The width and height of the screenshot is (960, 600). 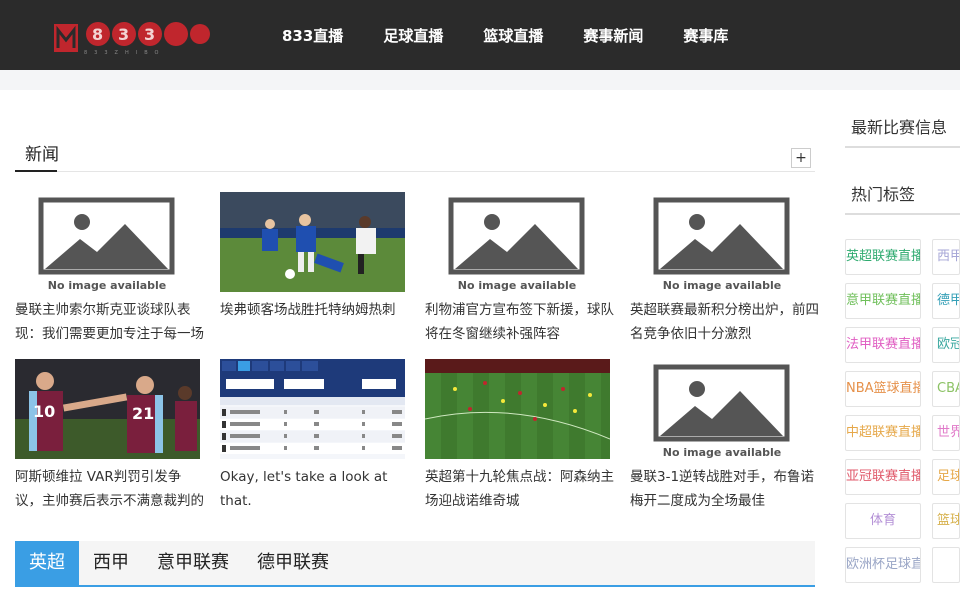 What do you see at coordinates (946, 565) in the screenshot?
I see `sidebar-tag` at bounding box center [946, 565].